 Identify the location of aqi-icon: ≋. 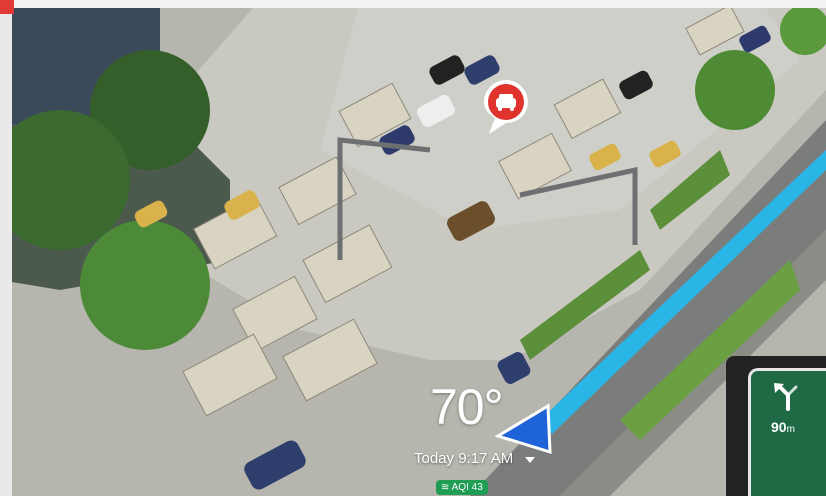
(445, 487).